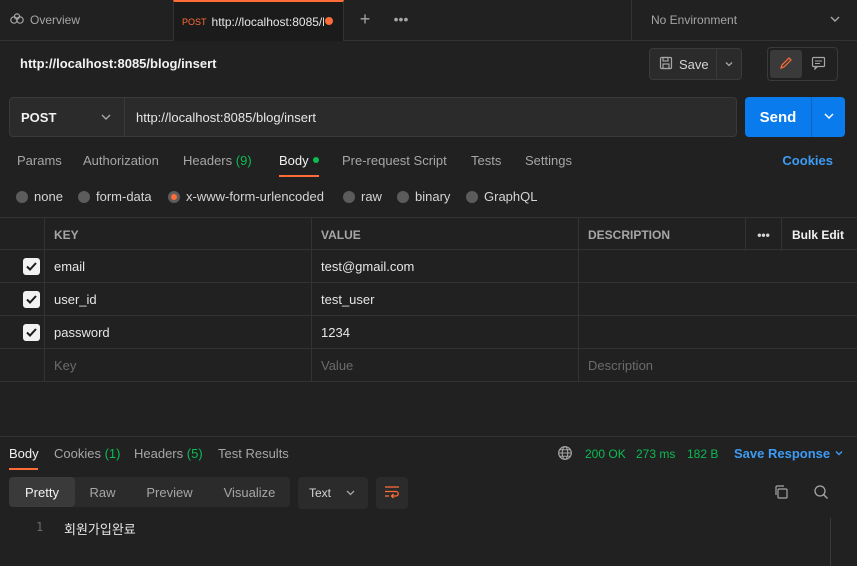 This screenshot has width=857, height=566. Describe the element at coordinates (778, 117) in the screenshot. I see `send-button: Send` at that location.